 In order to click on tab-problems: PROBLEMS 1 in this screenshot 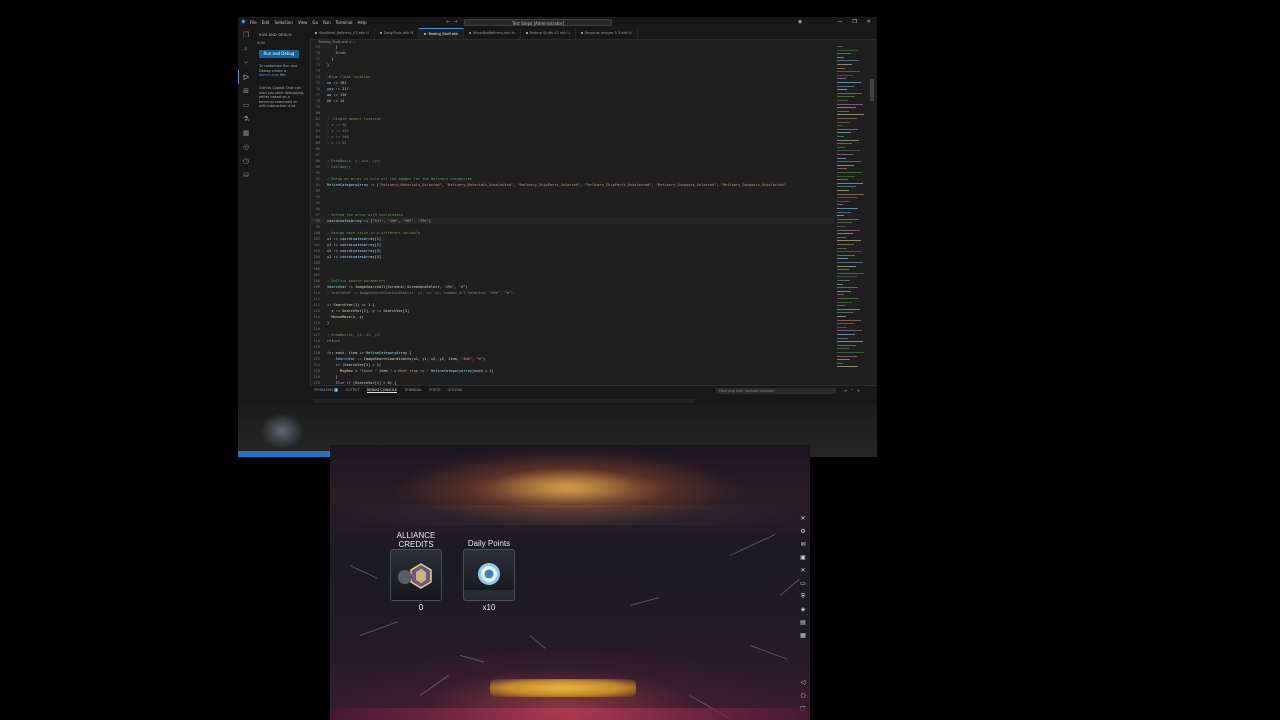, I will do `click(326, 390)`.